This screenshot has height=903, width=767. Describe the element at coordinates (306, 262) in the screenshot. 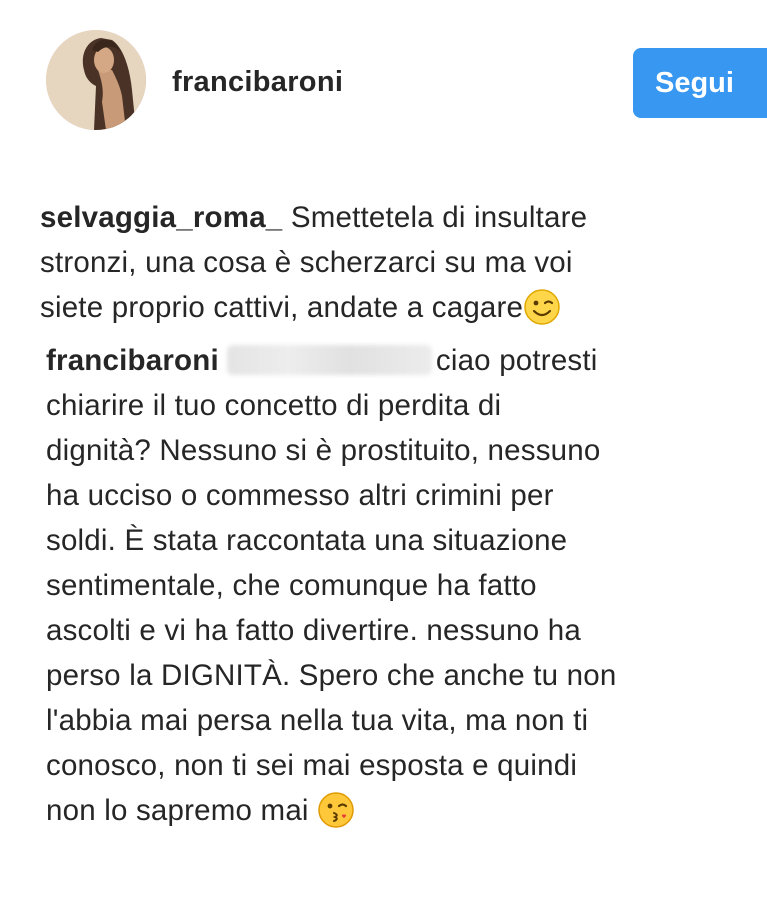

I see `comment-text-line: stronzi, una cosa è scherzarci su ma voi` at that location.